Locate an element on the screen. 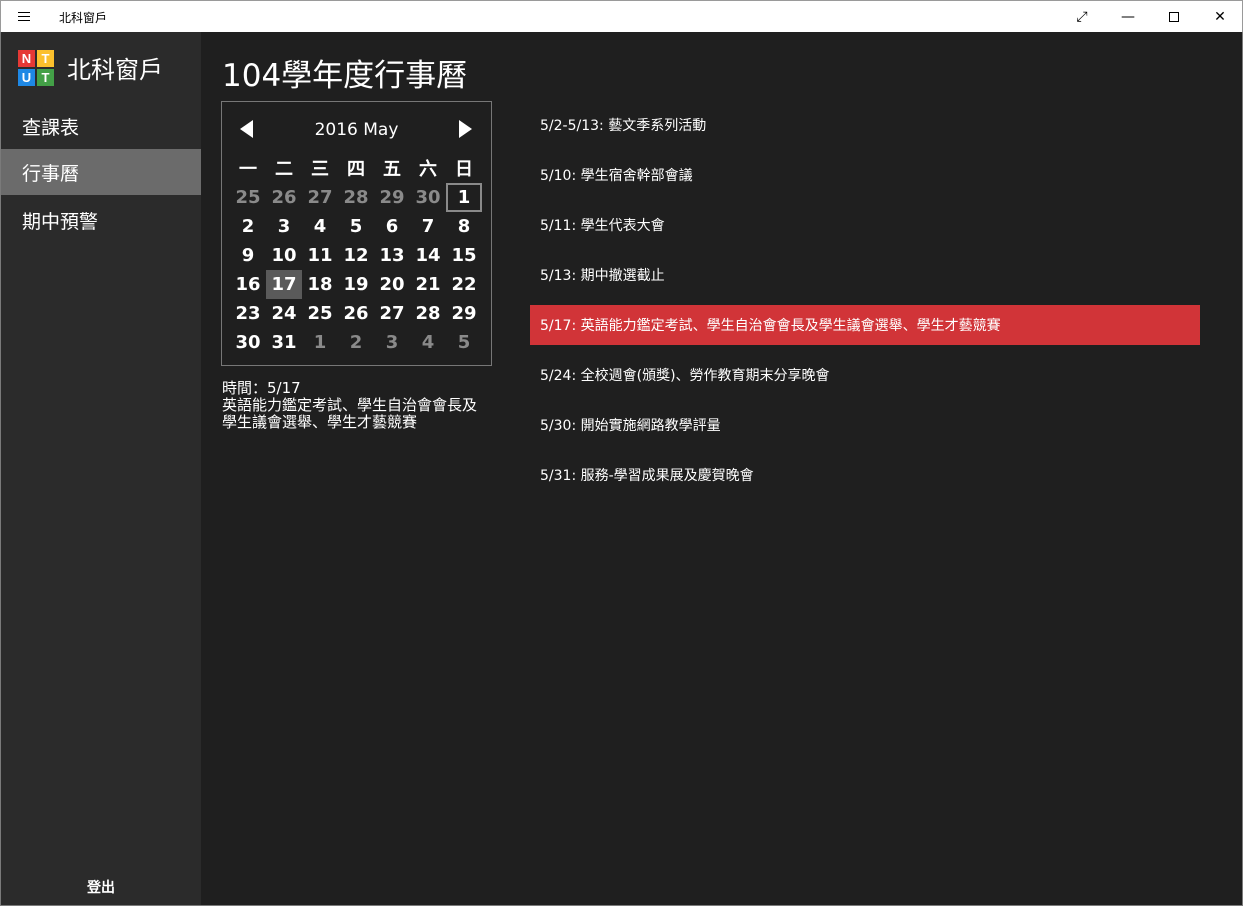  calendar-day: 22 is located at coordinates (464, 284).